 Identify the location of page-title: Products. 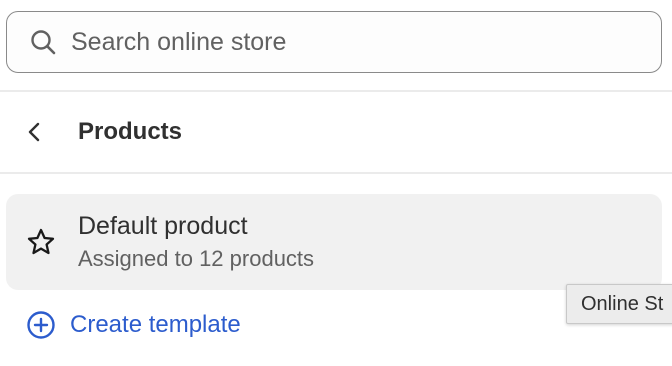
(130, 131).